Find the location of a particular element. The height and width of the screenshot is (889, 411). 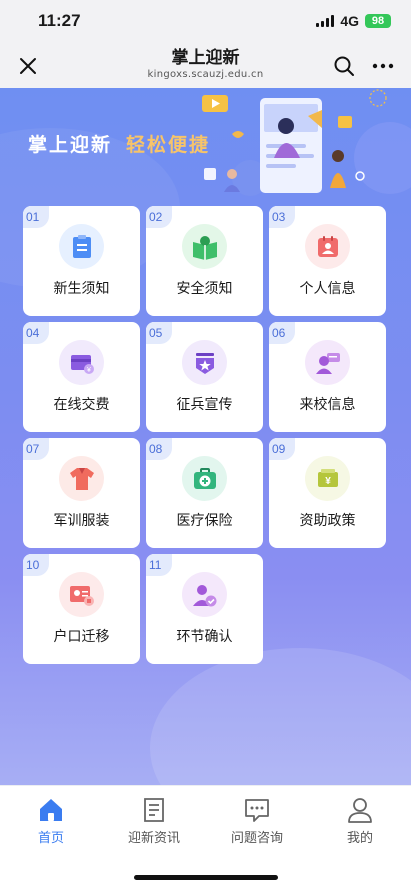

signal-icon is located at coordinates (325, 21).